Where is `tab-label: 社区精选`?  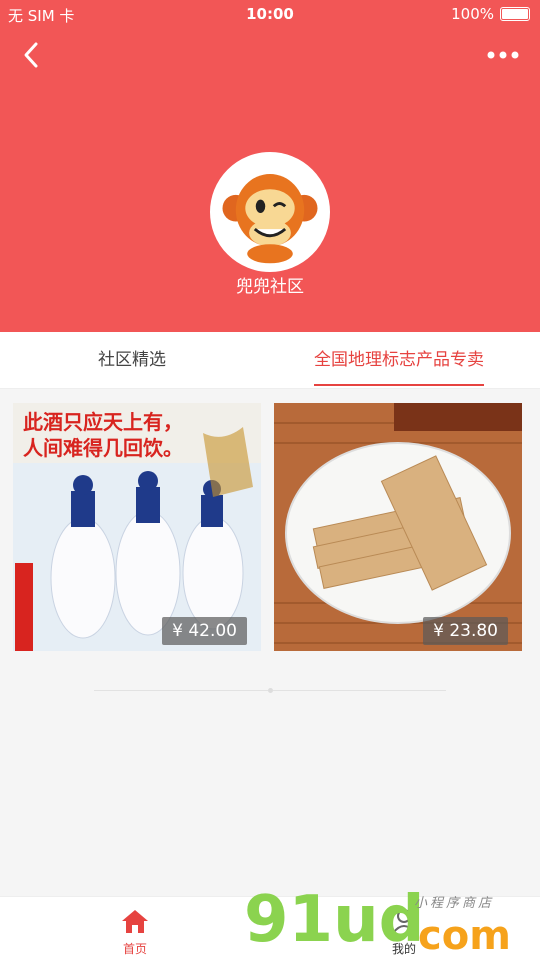
tab-label: 社区精选 is located at coordinates (132, 360).